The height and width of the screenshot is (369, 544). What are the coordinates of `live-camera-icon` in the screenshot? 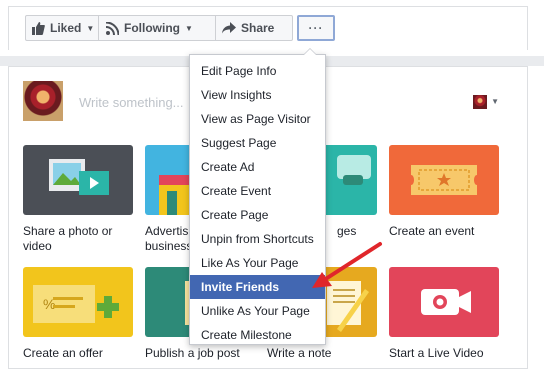 It's located at (446, 302).